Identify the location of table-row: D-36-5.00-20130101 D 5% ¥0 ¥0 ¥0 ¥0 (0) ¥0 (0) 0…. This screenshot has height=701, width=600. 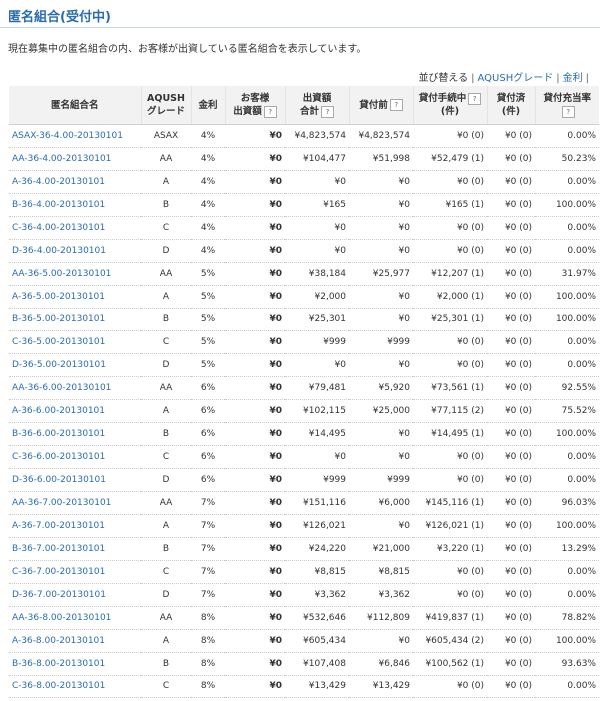
(304, 365).